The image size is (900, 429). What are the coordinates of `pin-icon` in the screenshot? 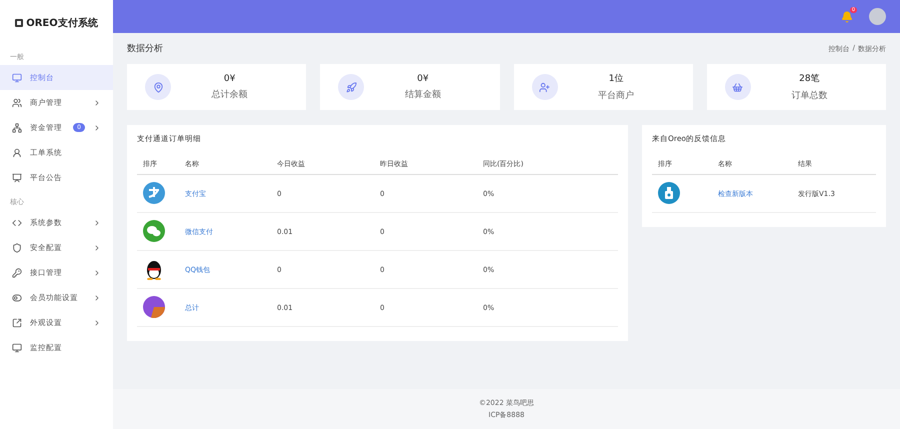 It's located at (158, 87).